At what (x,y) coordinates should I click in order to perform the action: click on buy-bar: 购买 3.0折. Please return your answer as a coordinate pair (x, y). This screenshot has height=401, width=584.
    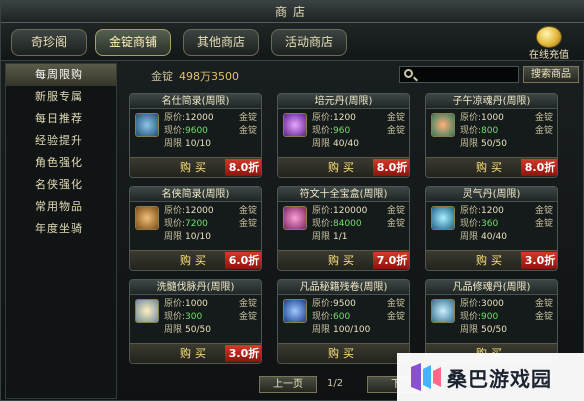
    Looking at the image, I should click on (491, 260).